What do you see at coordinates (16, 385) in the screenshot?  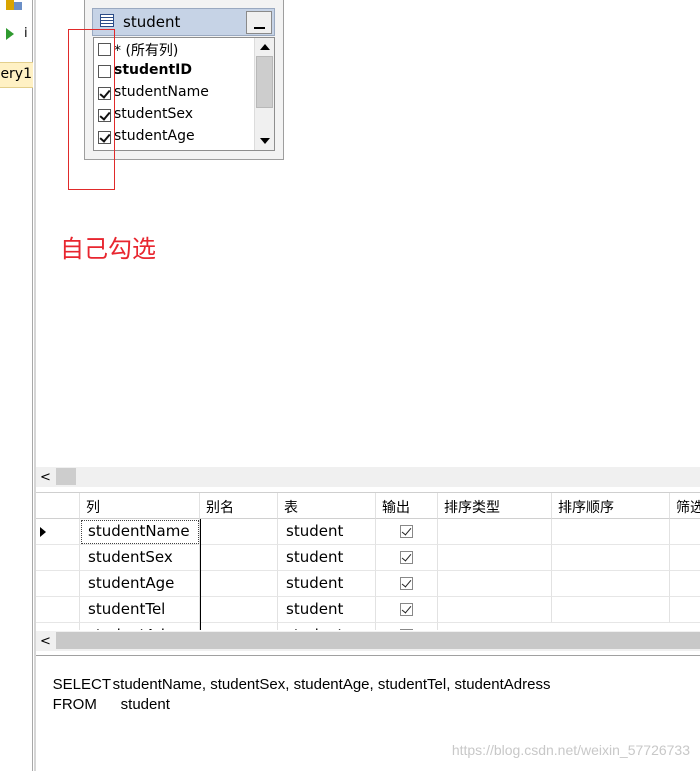 I see `left-toolbar-strip: i ery1` at bounding box center [16, 385].